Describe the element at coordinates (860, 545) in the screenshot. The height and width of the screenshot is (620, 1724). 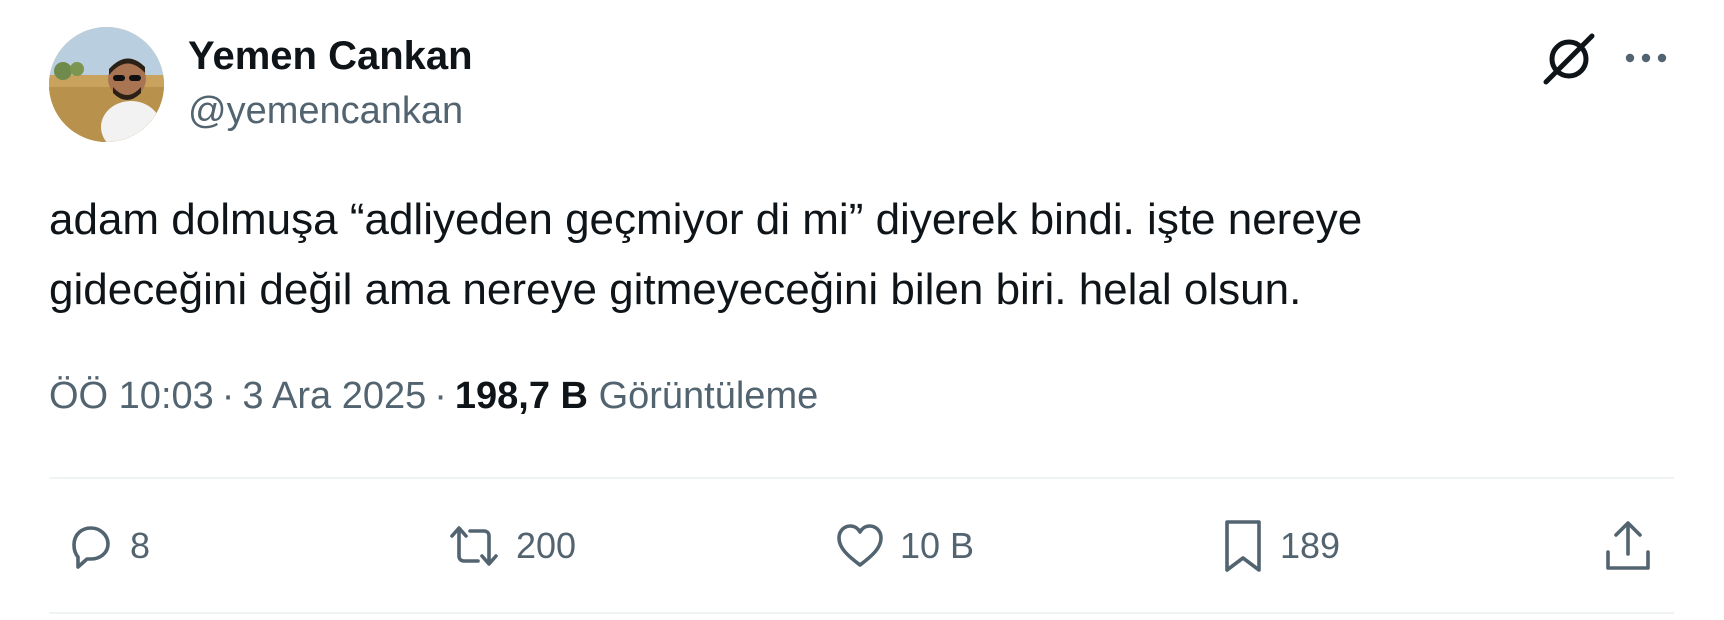
I see `heart-icon` at that location.